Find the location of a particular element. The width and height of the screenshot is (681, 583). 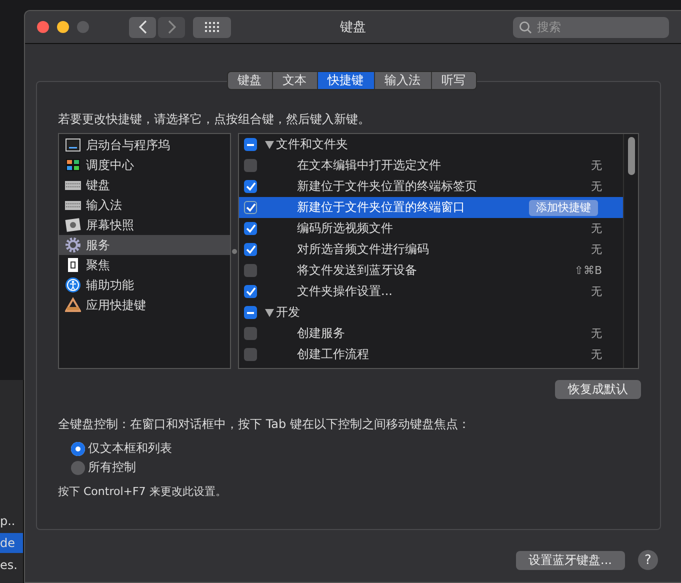

camera-icon is located at coordinates (73, 225).